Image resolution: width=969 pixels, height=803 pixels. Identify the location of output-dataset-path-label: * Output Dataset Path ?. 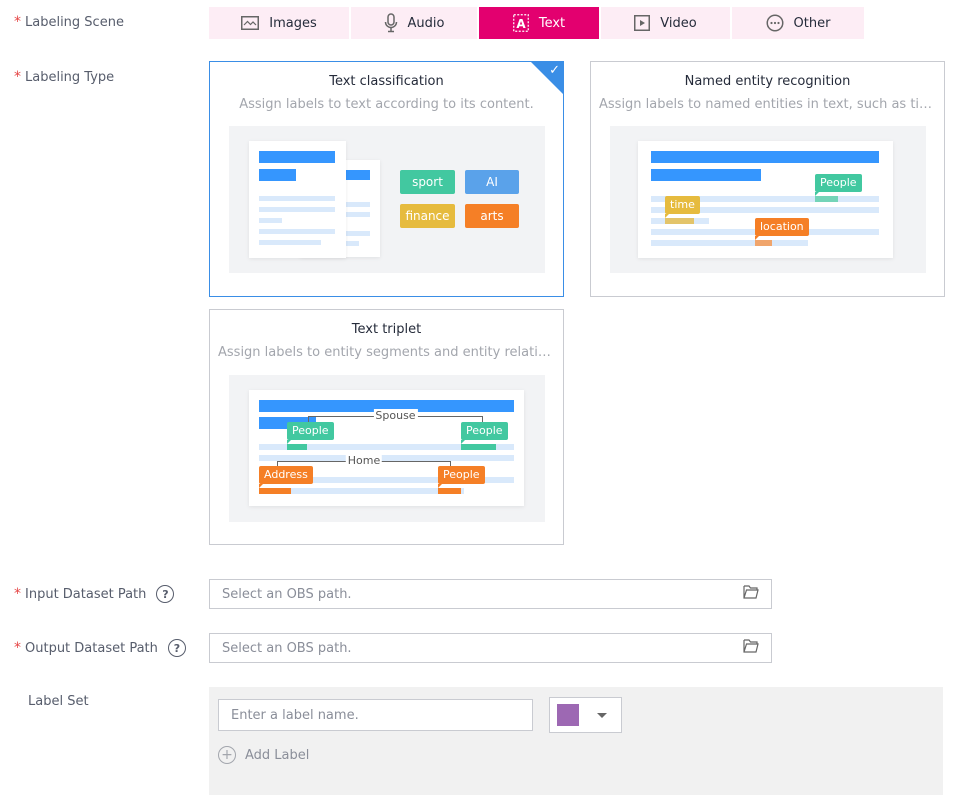
(100, 648).